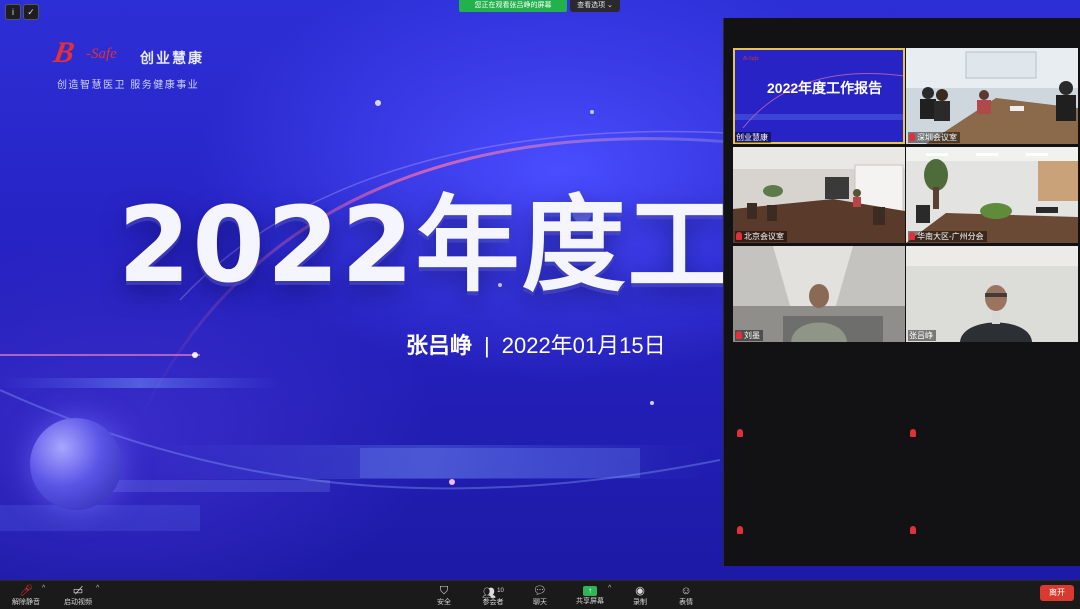  Describe the element at coordinates (686, 602) in the screenshot. I see `reactions-label: 表情` at that location.